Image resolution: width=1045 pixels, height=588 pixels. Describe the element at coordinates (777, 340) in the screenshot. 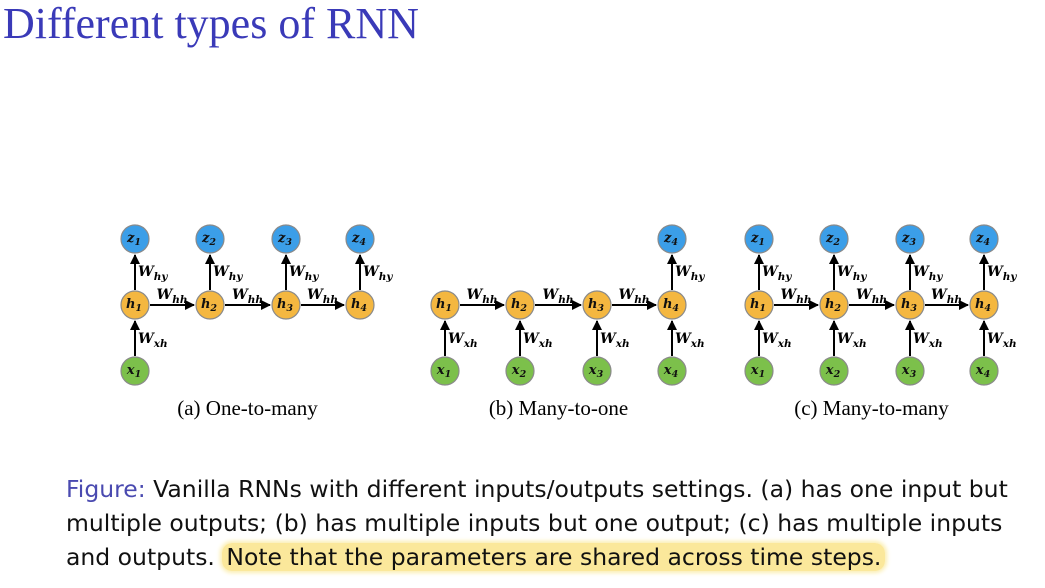

I see `panel-c-wxh-label-1: Wxh` at that location.